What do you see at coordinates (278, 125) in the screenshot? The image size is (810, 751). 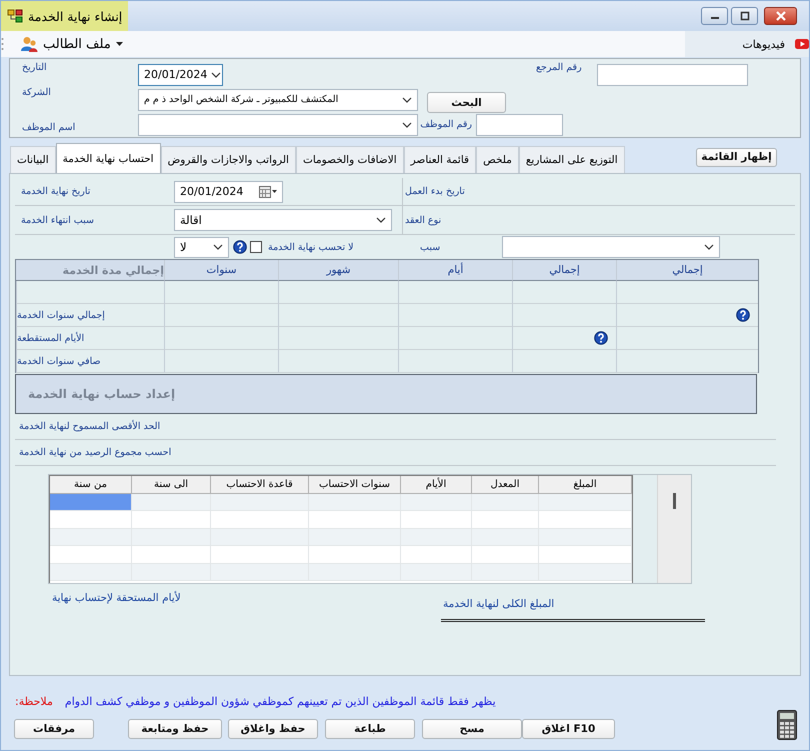 I see `employee-name-field` at bounding box center [278, 125].